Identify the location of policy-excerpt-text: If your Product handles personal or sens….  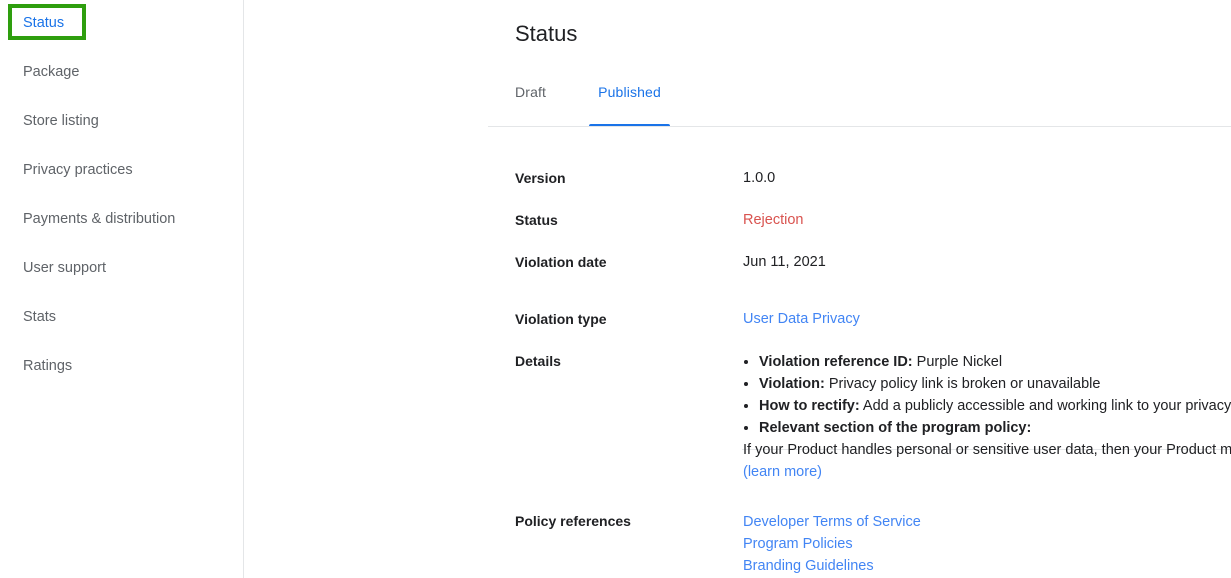
(987, 450).